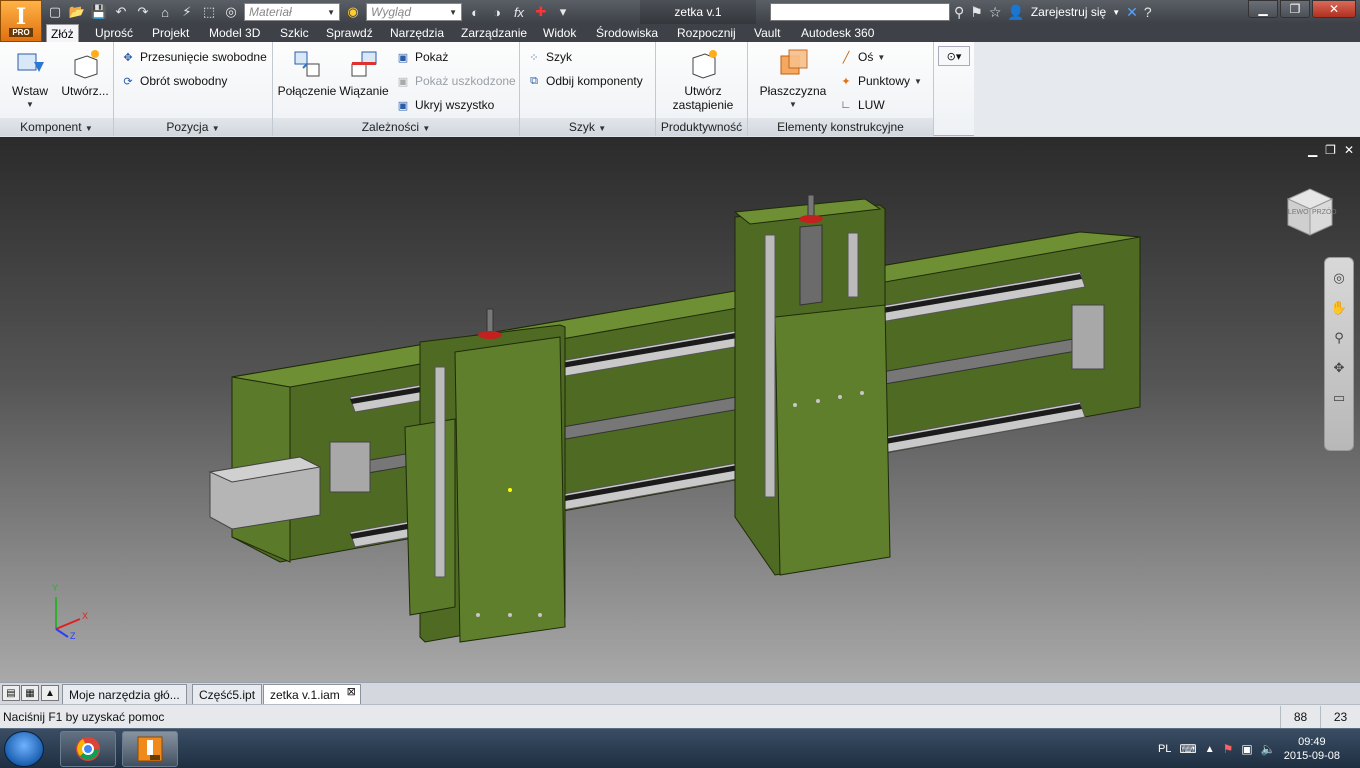  What do you see at coordinates (21, 21) in the screenshot?
I see `application-menu-button: I PRO` at bounding box center [21, 21].